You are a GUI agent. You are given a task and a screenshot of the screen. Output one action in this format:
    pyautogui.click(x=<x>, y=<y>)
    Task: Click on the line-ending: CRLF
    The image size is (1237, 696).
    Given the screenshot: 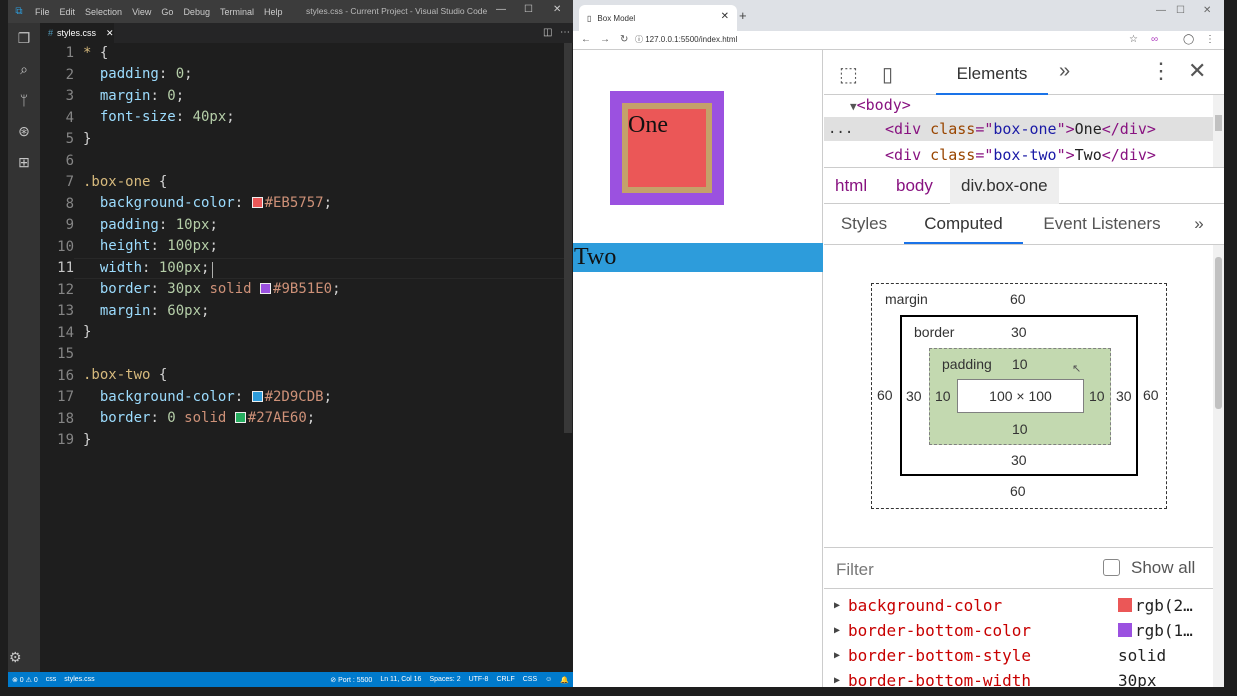 What is the action you would take?
    pyautogui.click(x=505, y=679)
    